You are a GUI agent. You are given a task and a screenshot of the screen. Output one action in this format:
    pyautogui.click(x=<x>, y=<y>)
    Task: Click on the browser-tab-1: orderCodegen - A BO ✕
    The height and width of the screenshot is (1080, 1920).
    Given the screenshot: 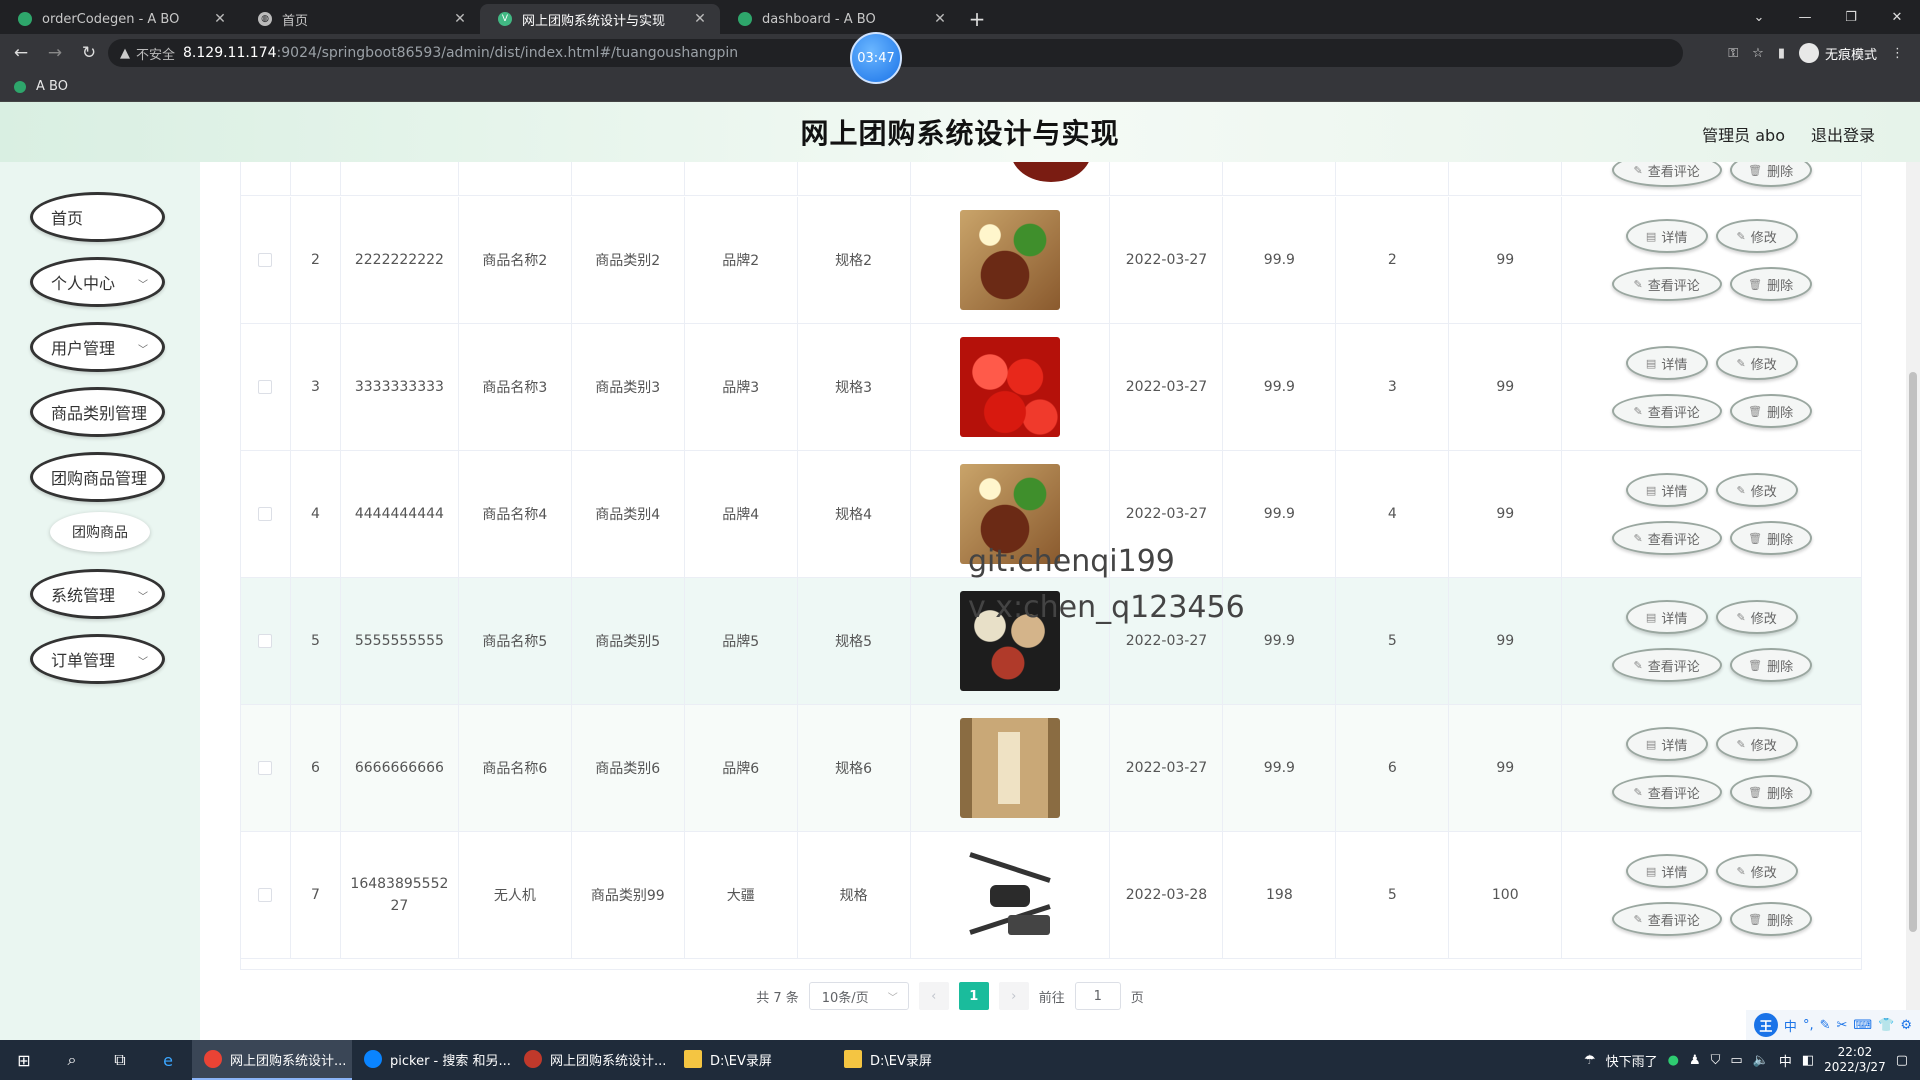 What is the action you would take?
    pyautogui.click(x=120, y=19)
    